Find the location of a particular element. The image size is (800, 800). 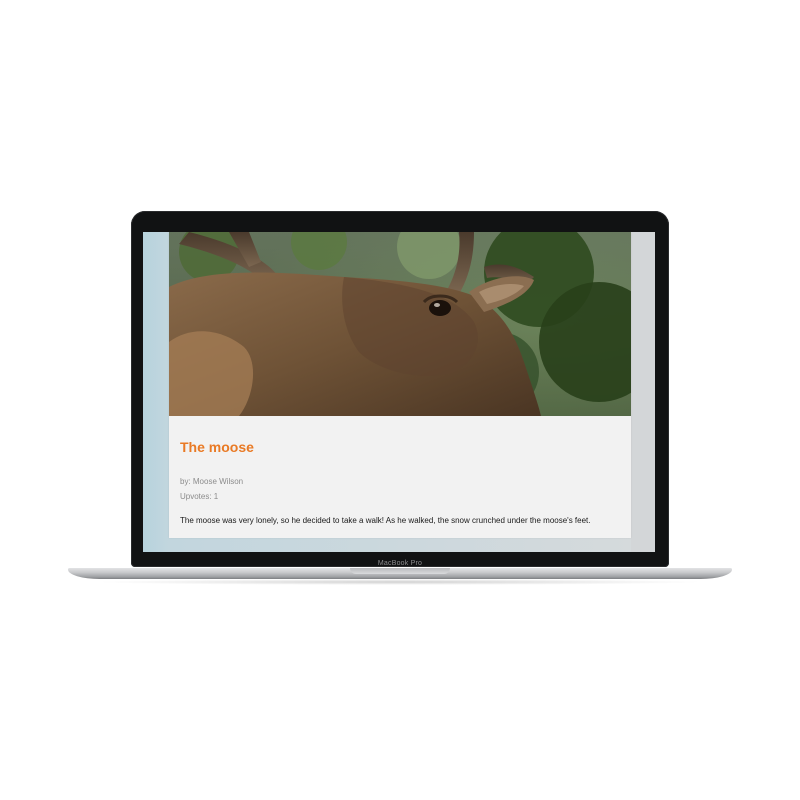

laptop-opening-notch is located at coordinates (400, 571).